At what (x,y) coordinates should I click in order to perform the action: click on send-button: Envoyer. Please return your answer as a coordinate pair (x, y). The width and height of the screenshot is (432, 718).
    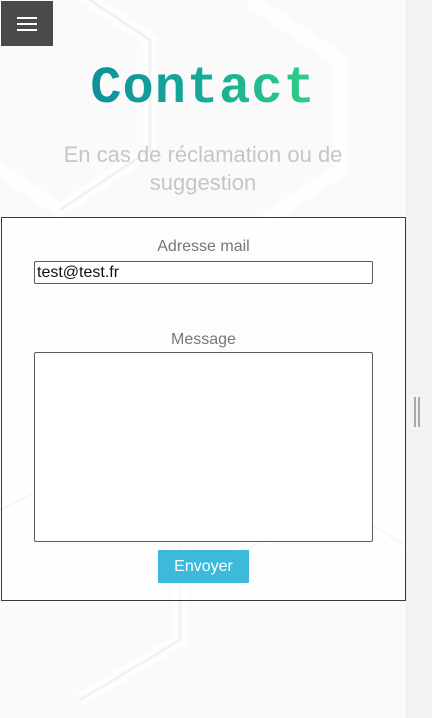
    Looking at the image, I should click on (203, 566).